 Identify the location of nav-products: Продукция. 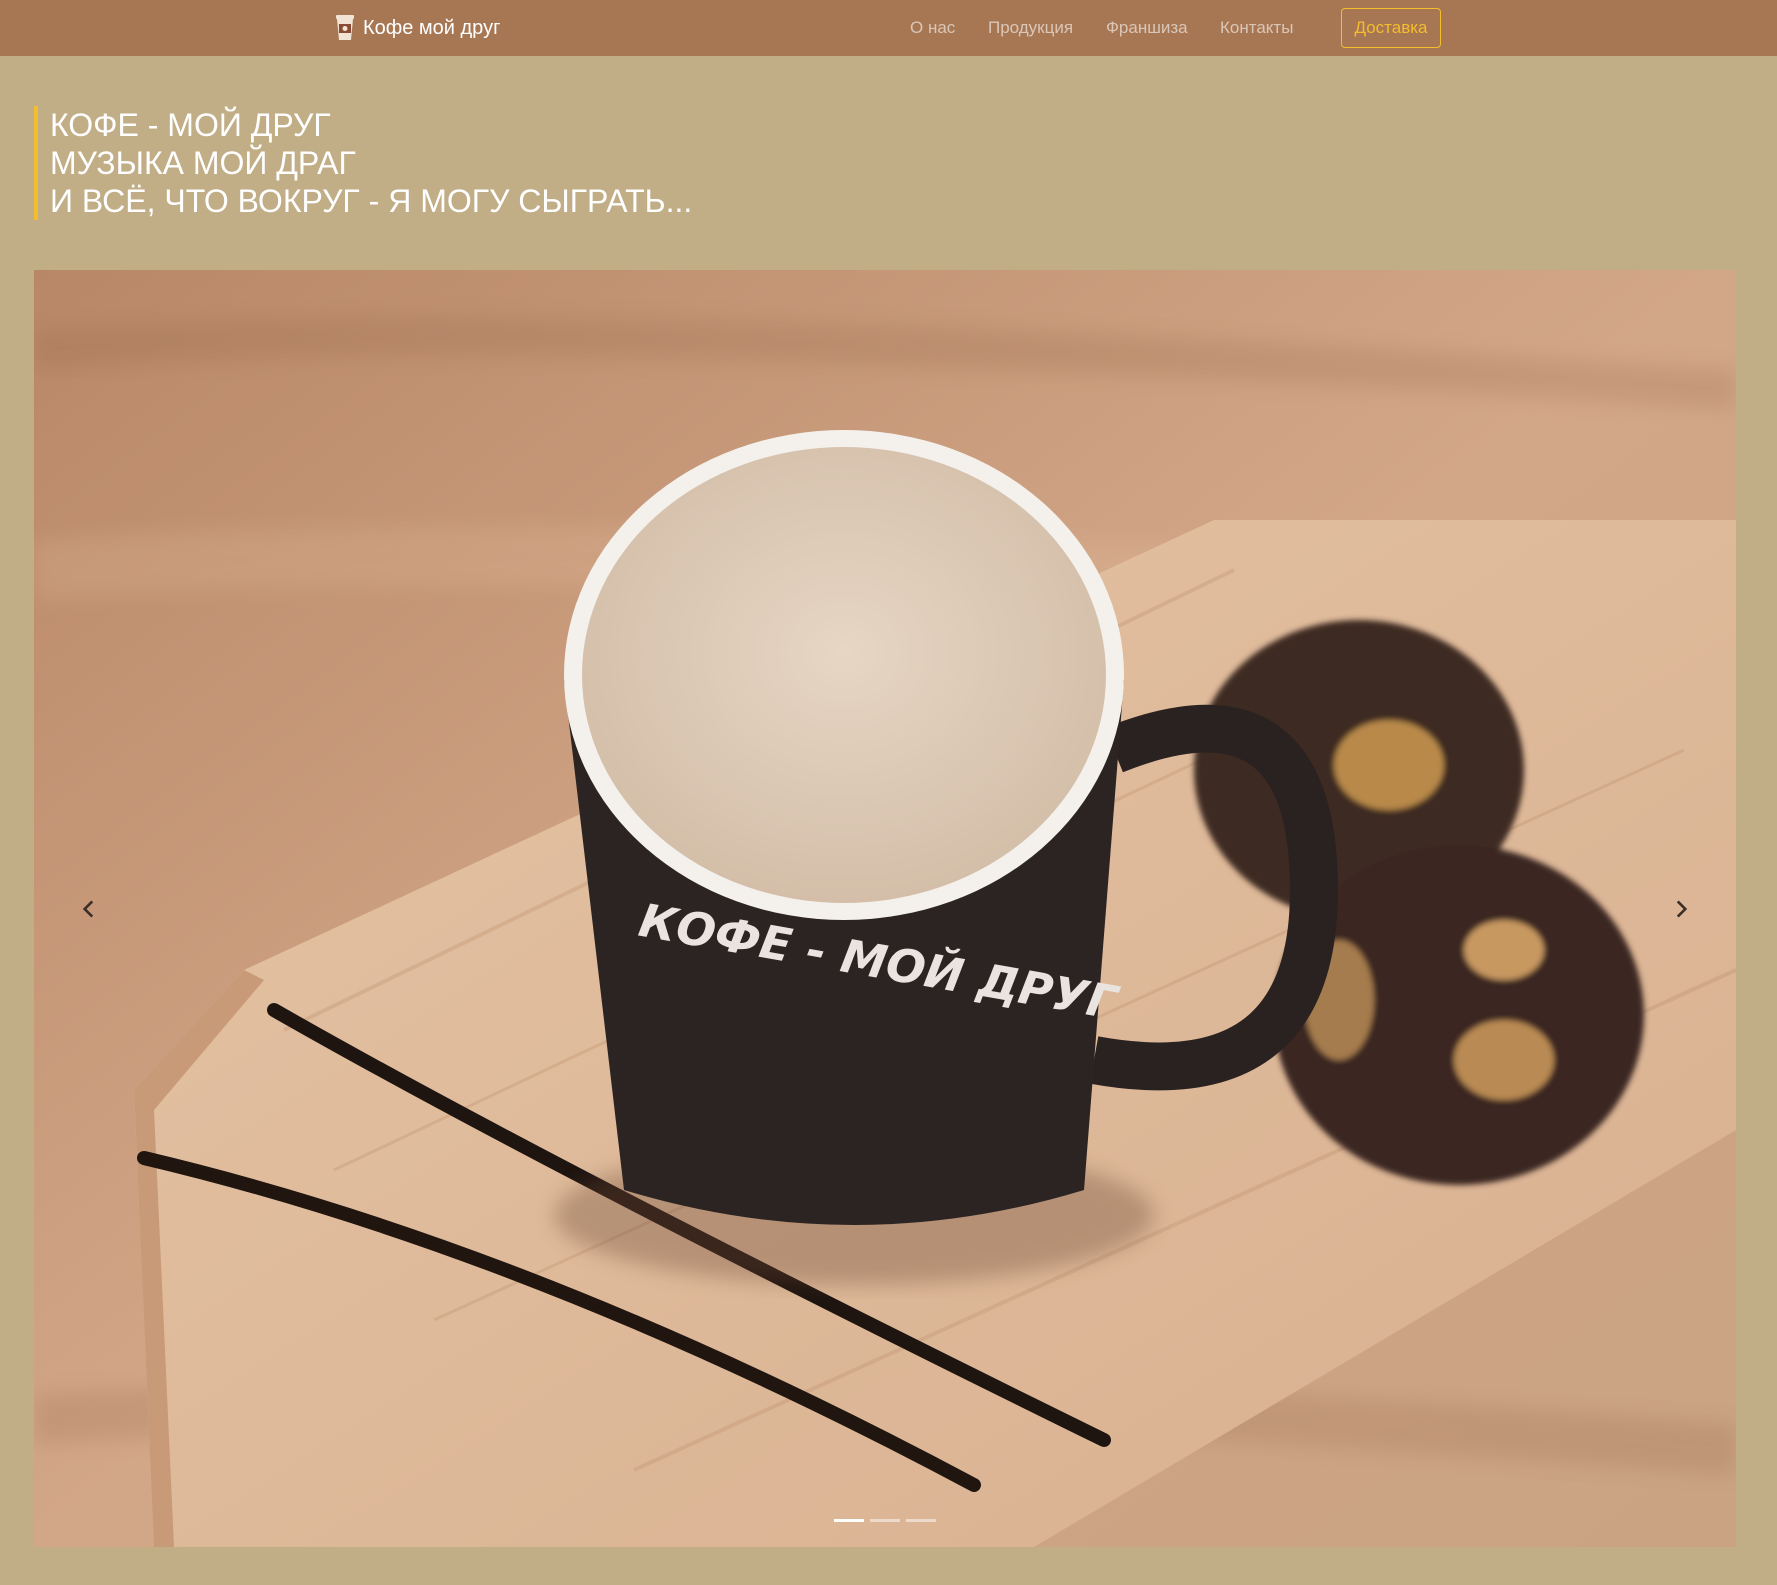
(1030, 28).